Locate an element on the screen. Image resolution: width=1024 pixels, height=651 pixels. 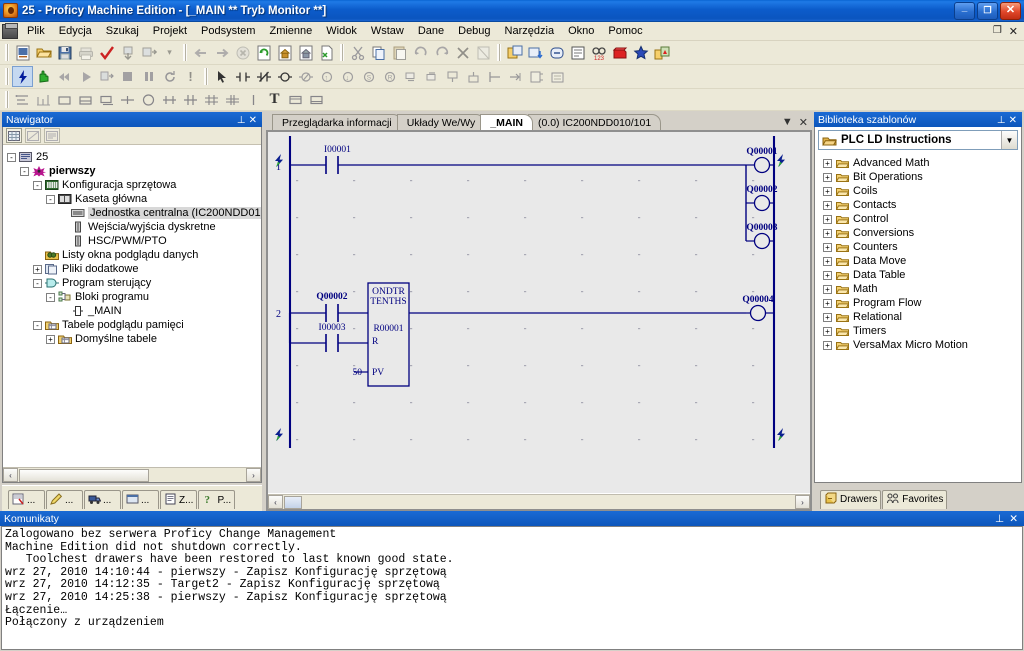
mdi-restore-button: ❐ is located at coordinates (997, 31).